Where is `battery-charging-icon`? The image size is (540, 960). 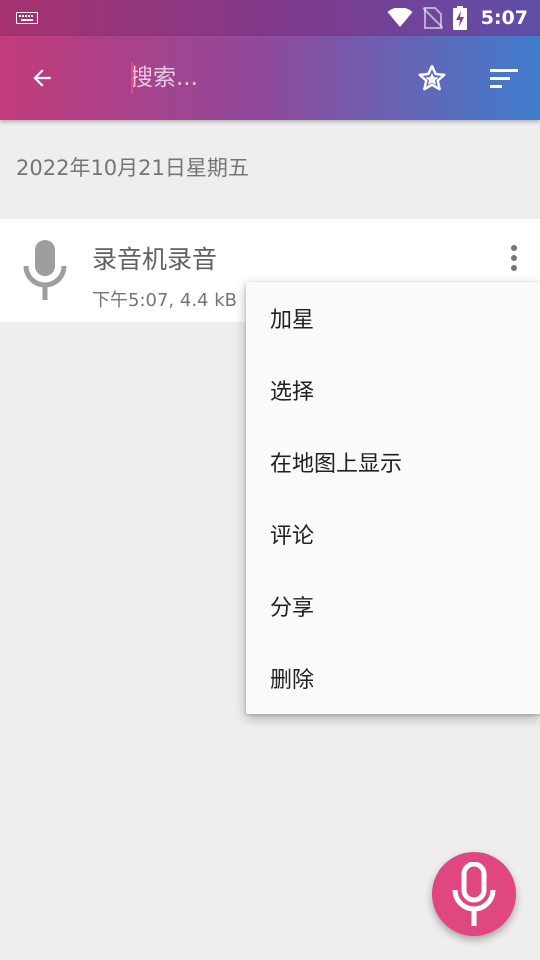
battery-charging-icon is located at coordinates (459, 18).